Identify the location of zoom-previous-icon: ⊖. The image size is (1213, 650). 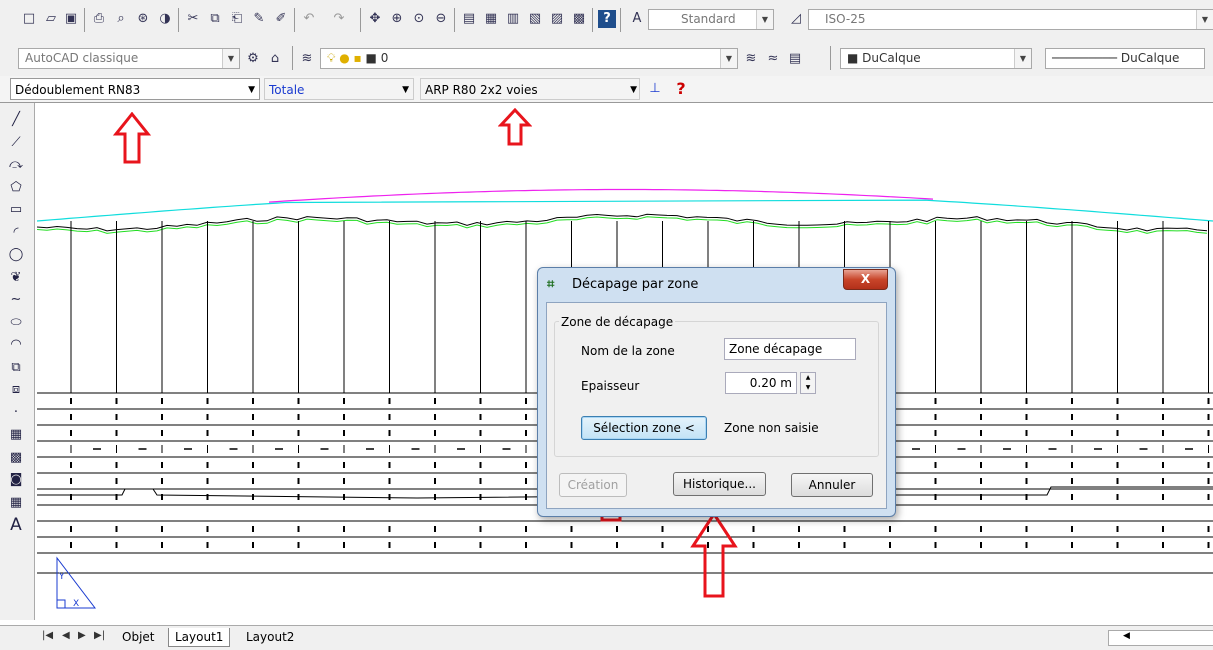
(441, 19).